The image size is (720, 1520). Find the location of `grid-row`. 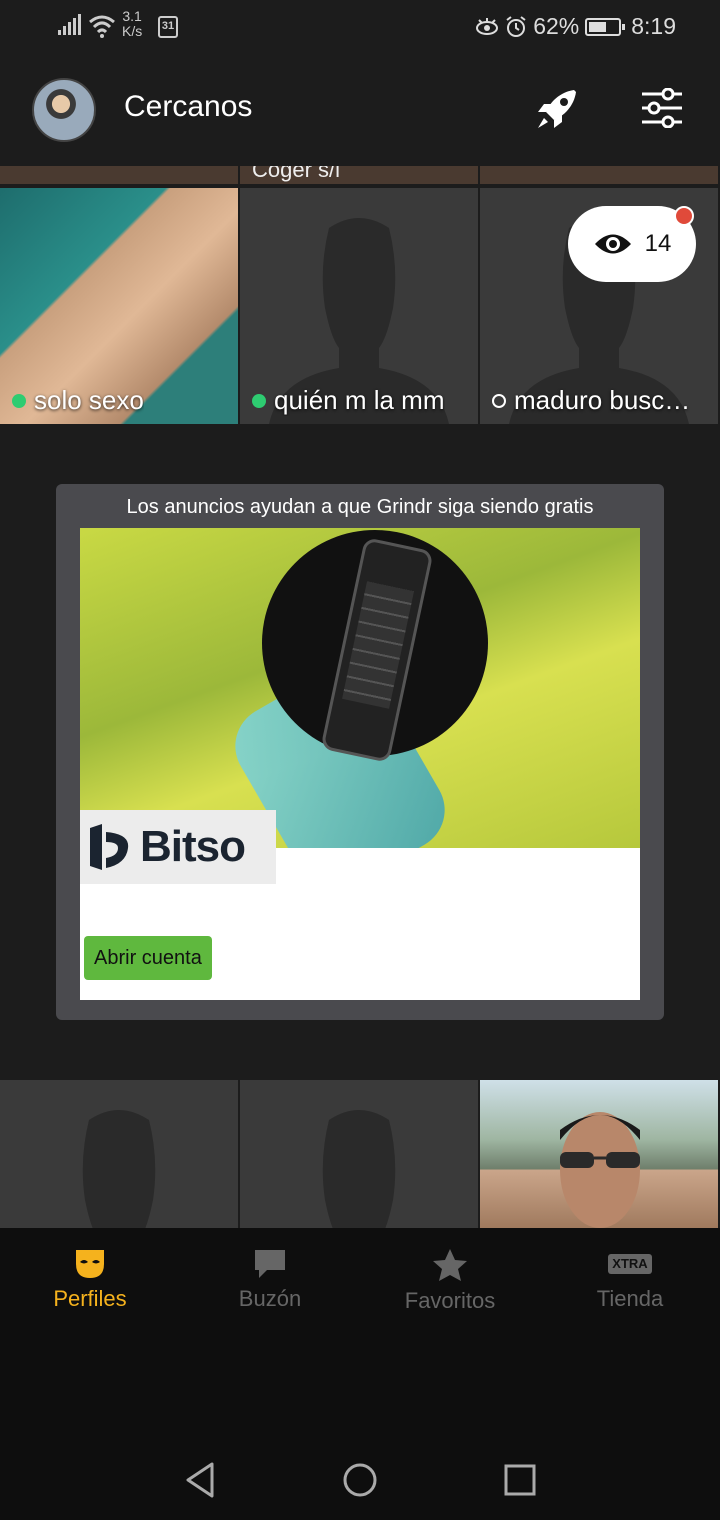

grid-row is located at coordinates (360, 1154).